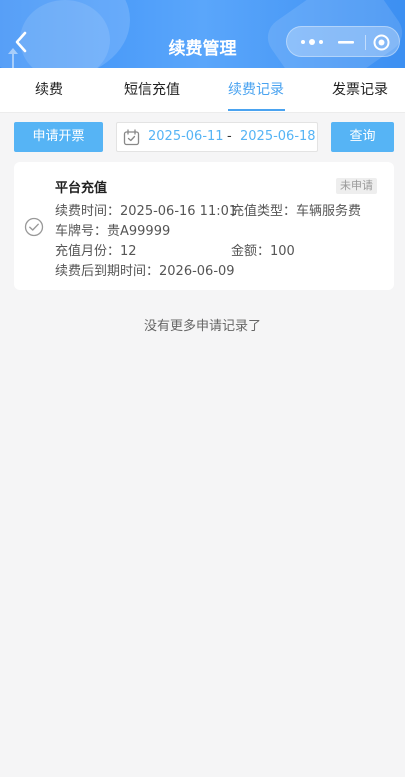 This screenshot has height=777, width=405. I want to click on apply-invoice-button: 申请开票, so click(58, 137).